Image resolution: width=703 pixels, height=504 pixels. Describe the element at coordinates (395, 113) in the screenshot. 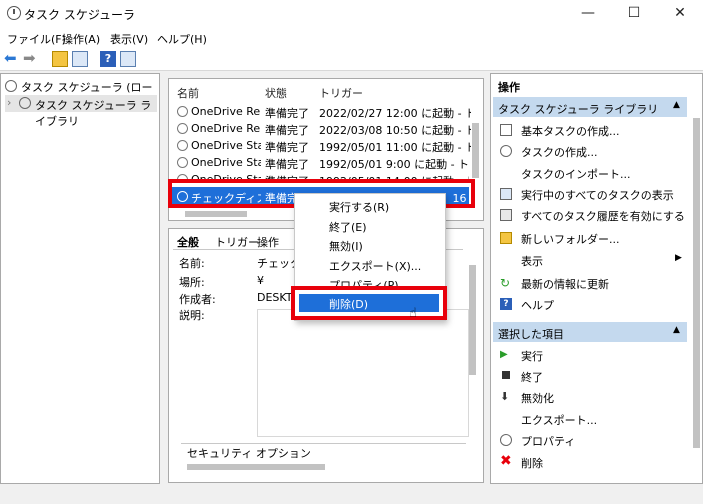

I see `task-trigger: 2022/02/27 12:00 に起動 - トリガー` at that location.